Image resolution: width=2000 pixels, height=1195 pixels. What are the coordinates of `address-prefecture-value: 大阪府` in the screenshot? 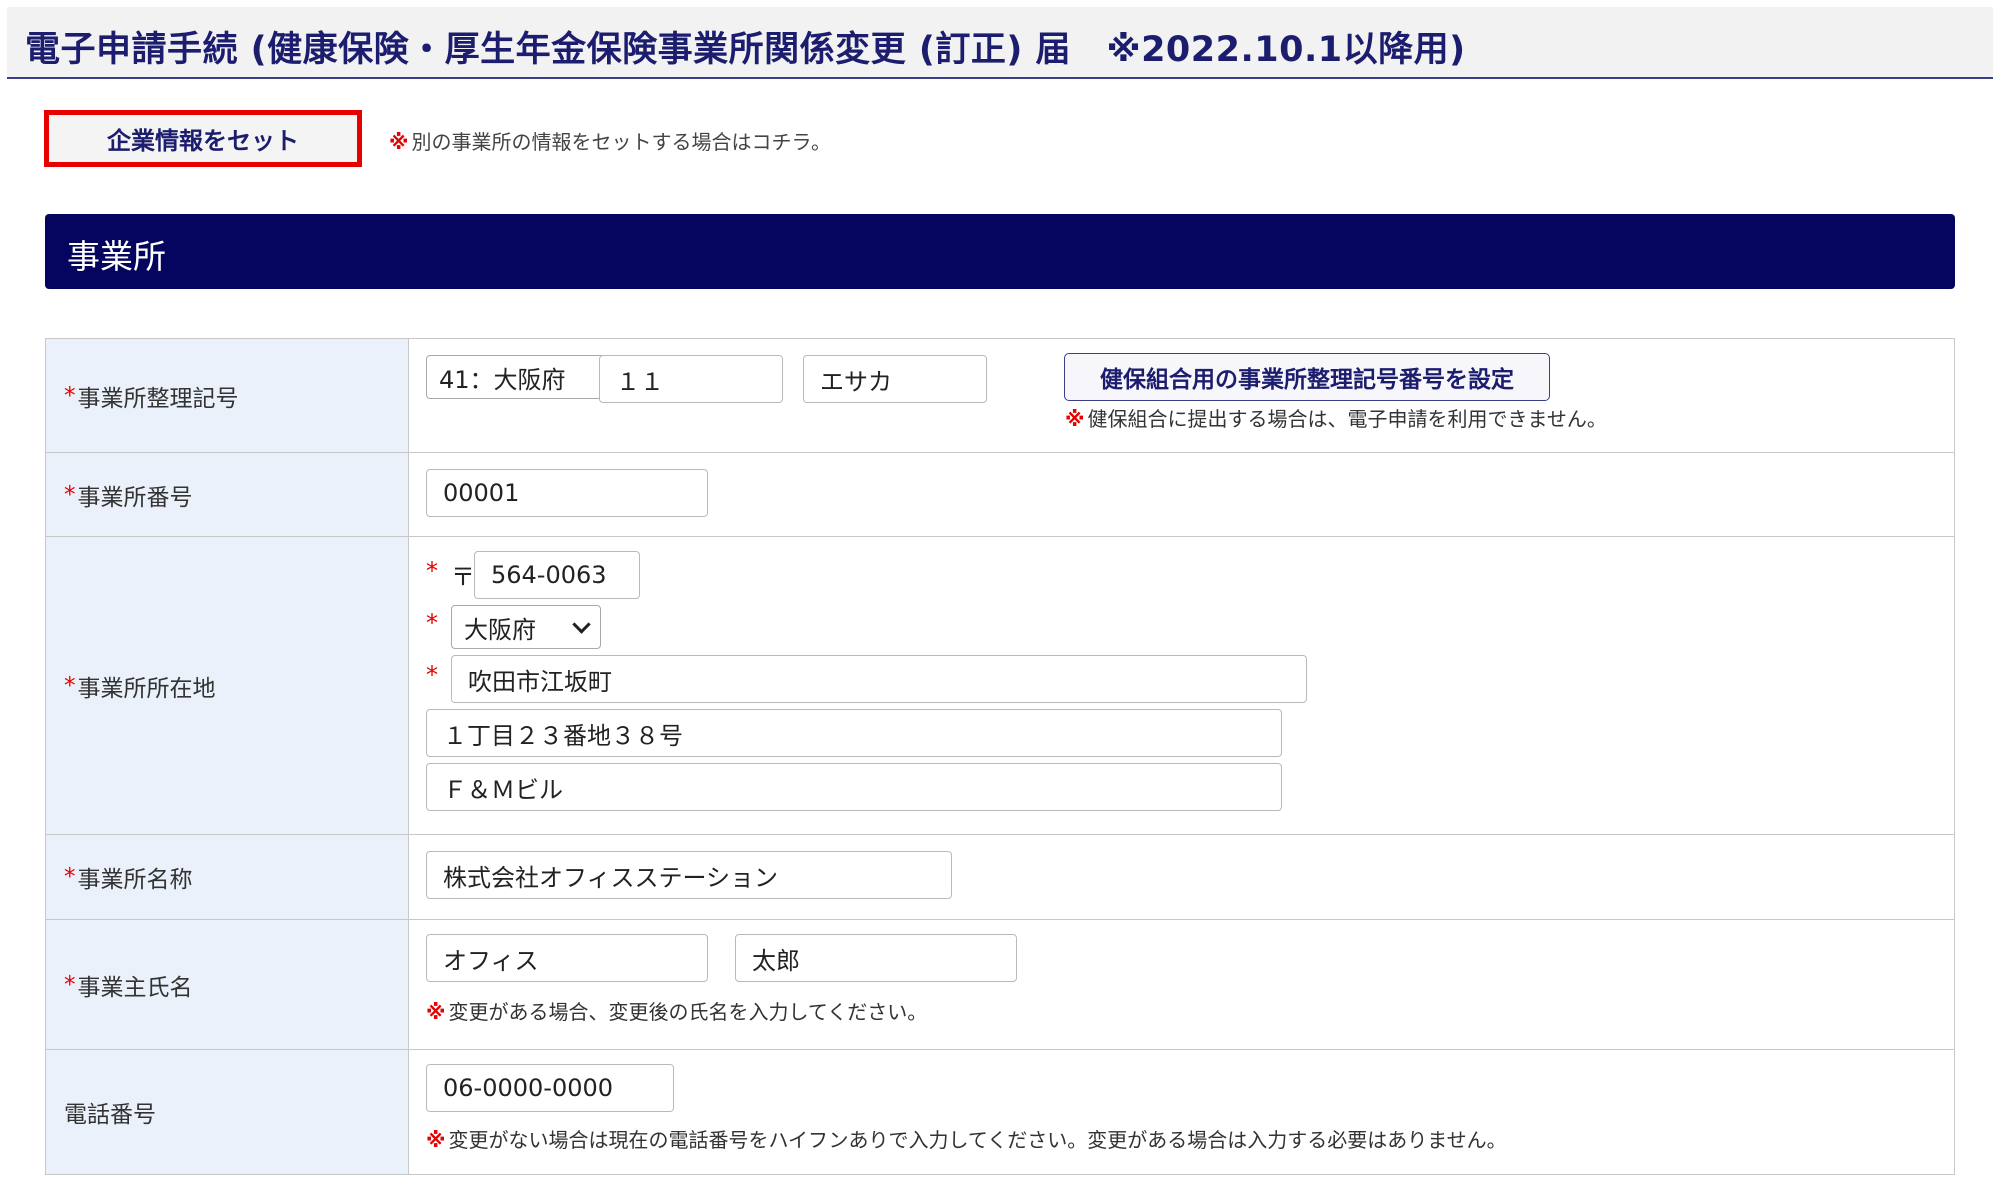 It's located at (500, 629).